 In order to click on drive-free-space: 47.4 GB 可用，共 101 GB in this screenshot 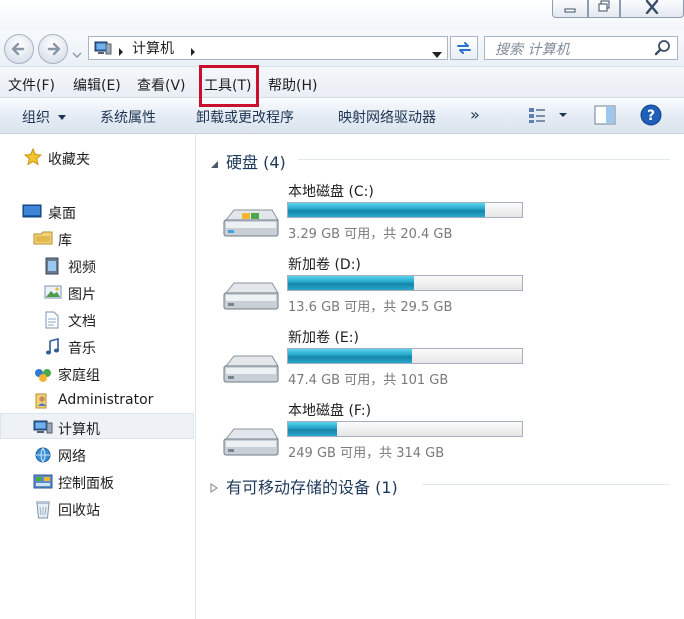, I will do `click(368, 380)`.